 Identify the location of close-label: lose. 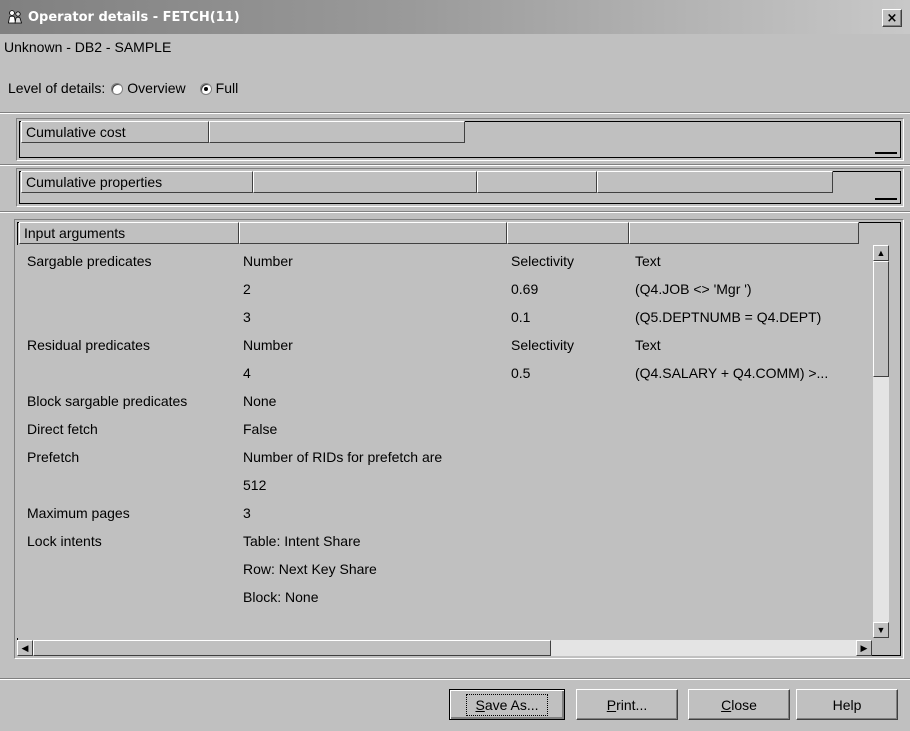
(744, 704).